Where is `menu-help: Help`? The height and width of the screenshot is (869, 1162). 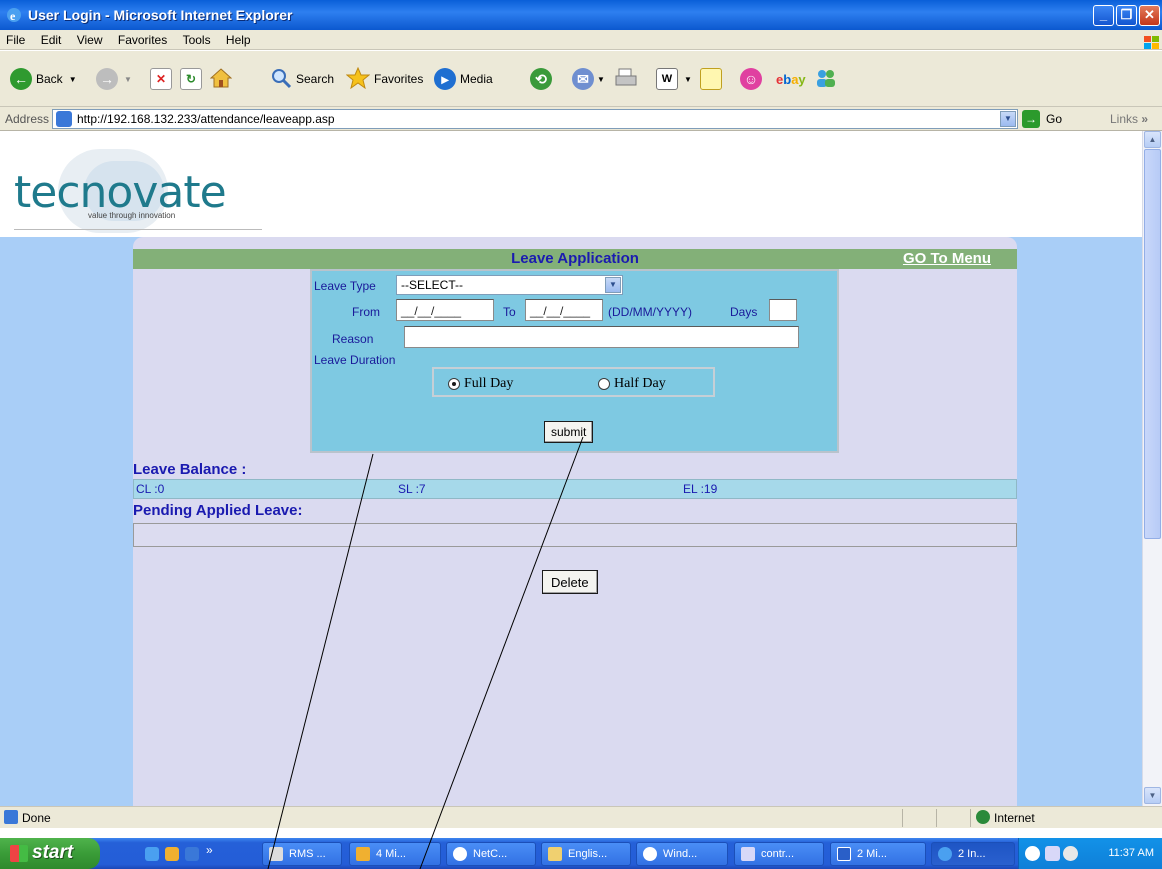
menu-help: Help is located at coordinates (238, 38).